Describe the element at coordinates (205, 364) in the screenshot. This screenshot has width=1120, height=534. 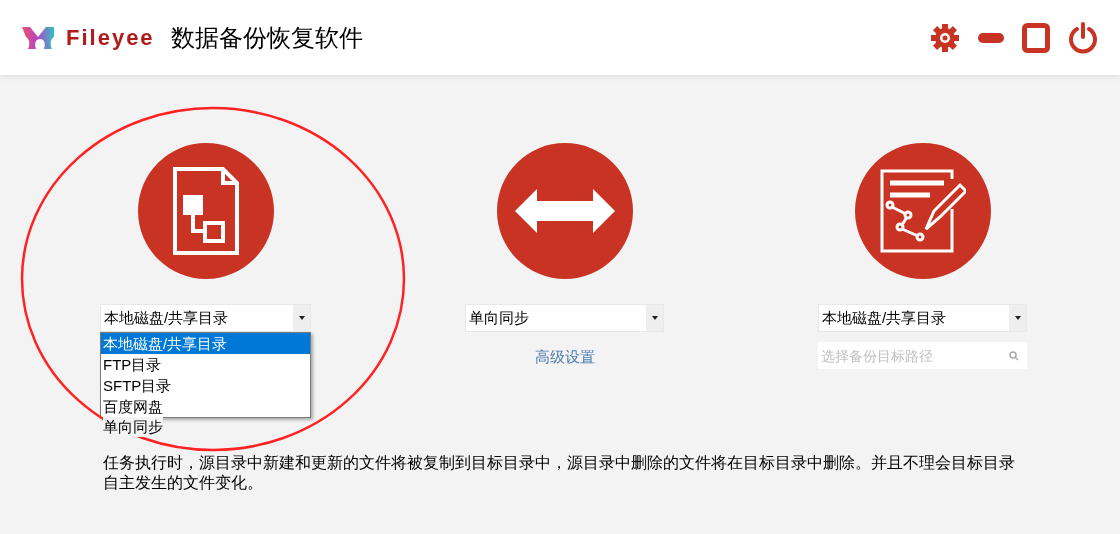
I see `dropdown-option: FTP目录` at that location.